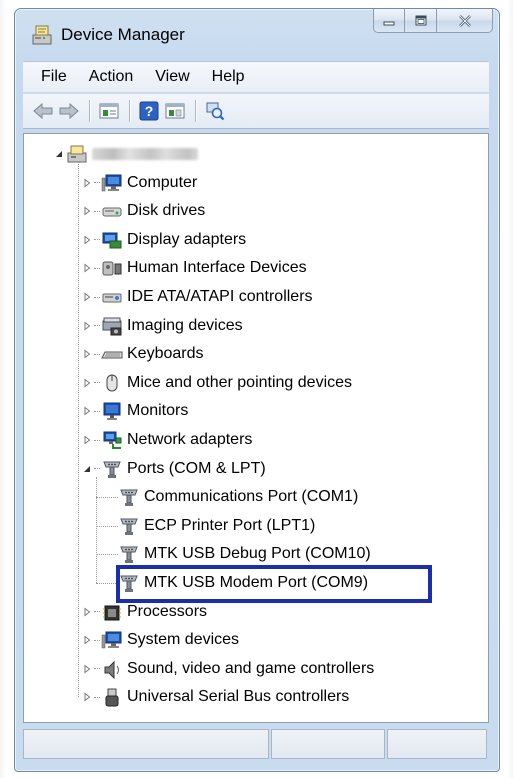 The width and height of the screenshot is (513, 778). Describe the element at coordinates (112, 298) in the screenshot. I see `ide-controller-icon` at that location.